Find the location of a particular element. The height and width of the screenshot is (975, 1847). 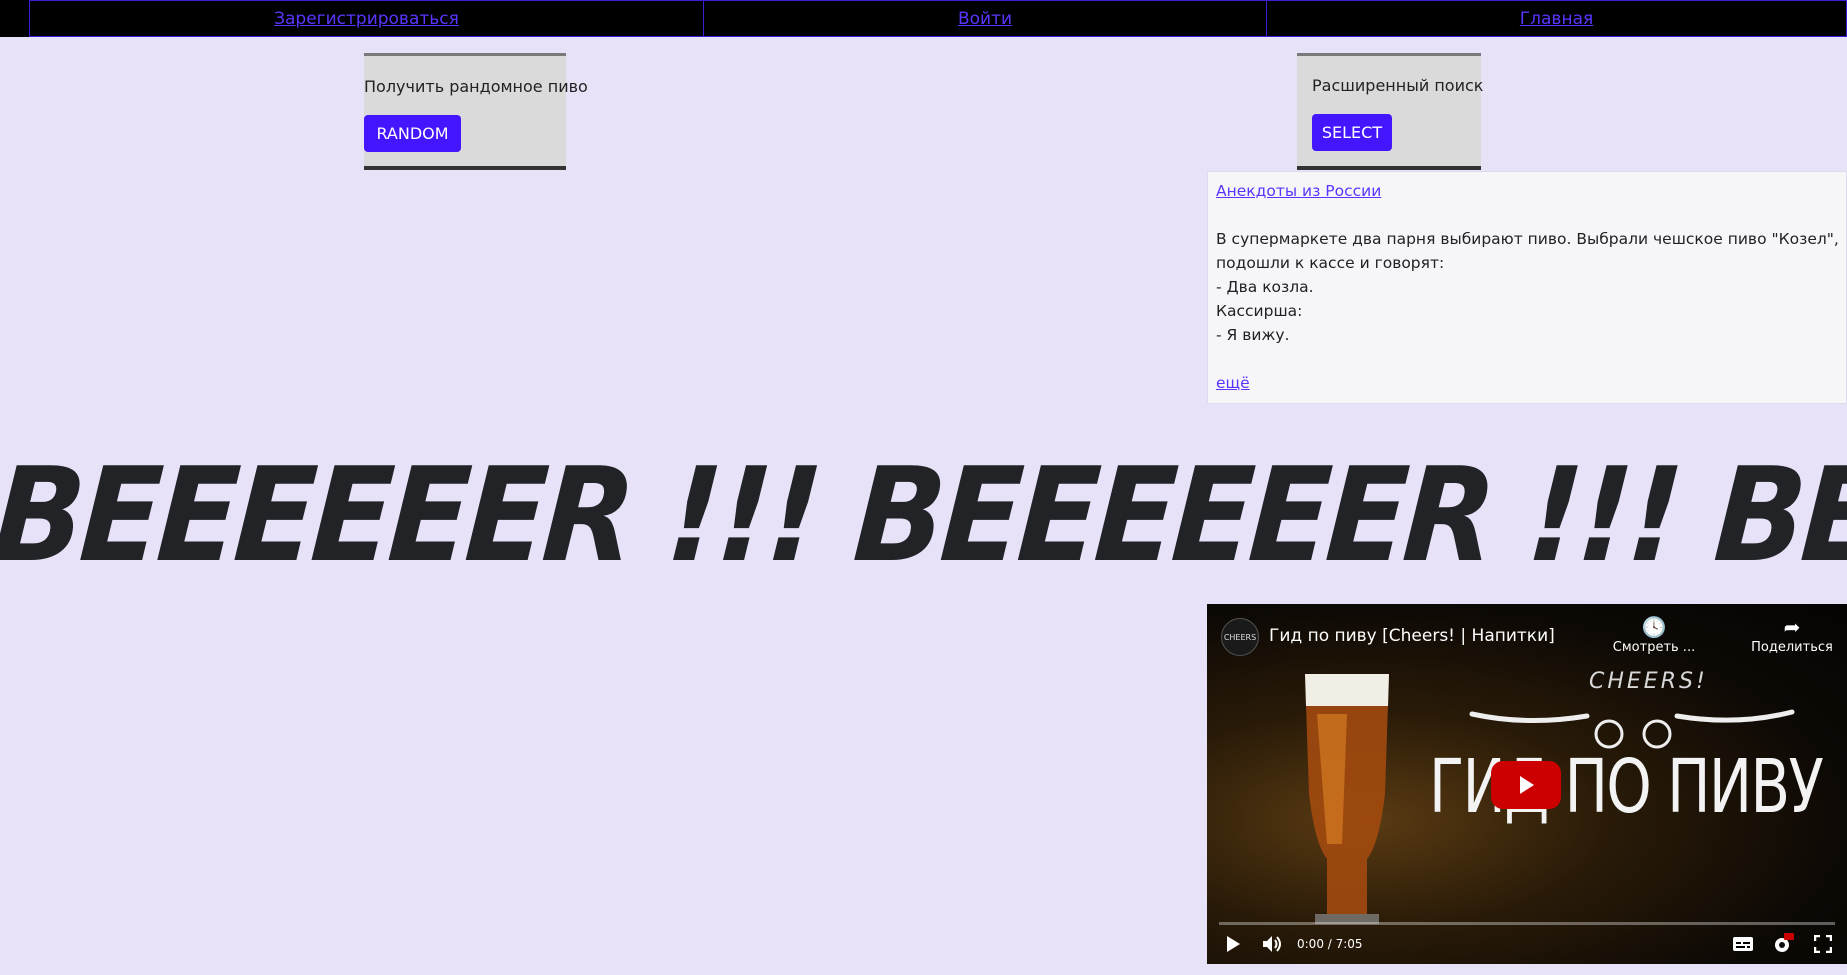

gear-icon is located at coordinates (1784, 942).